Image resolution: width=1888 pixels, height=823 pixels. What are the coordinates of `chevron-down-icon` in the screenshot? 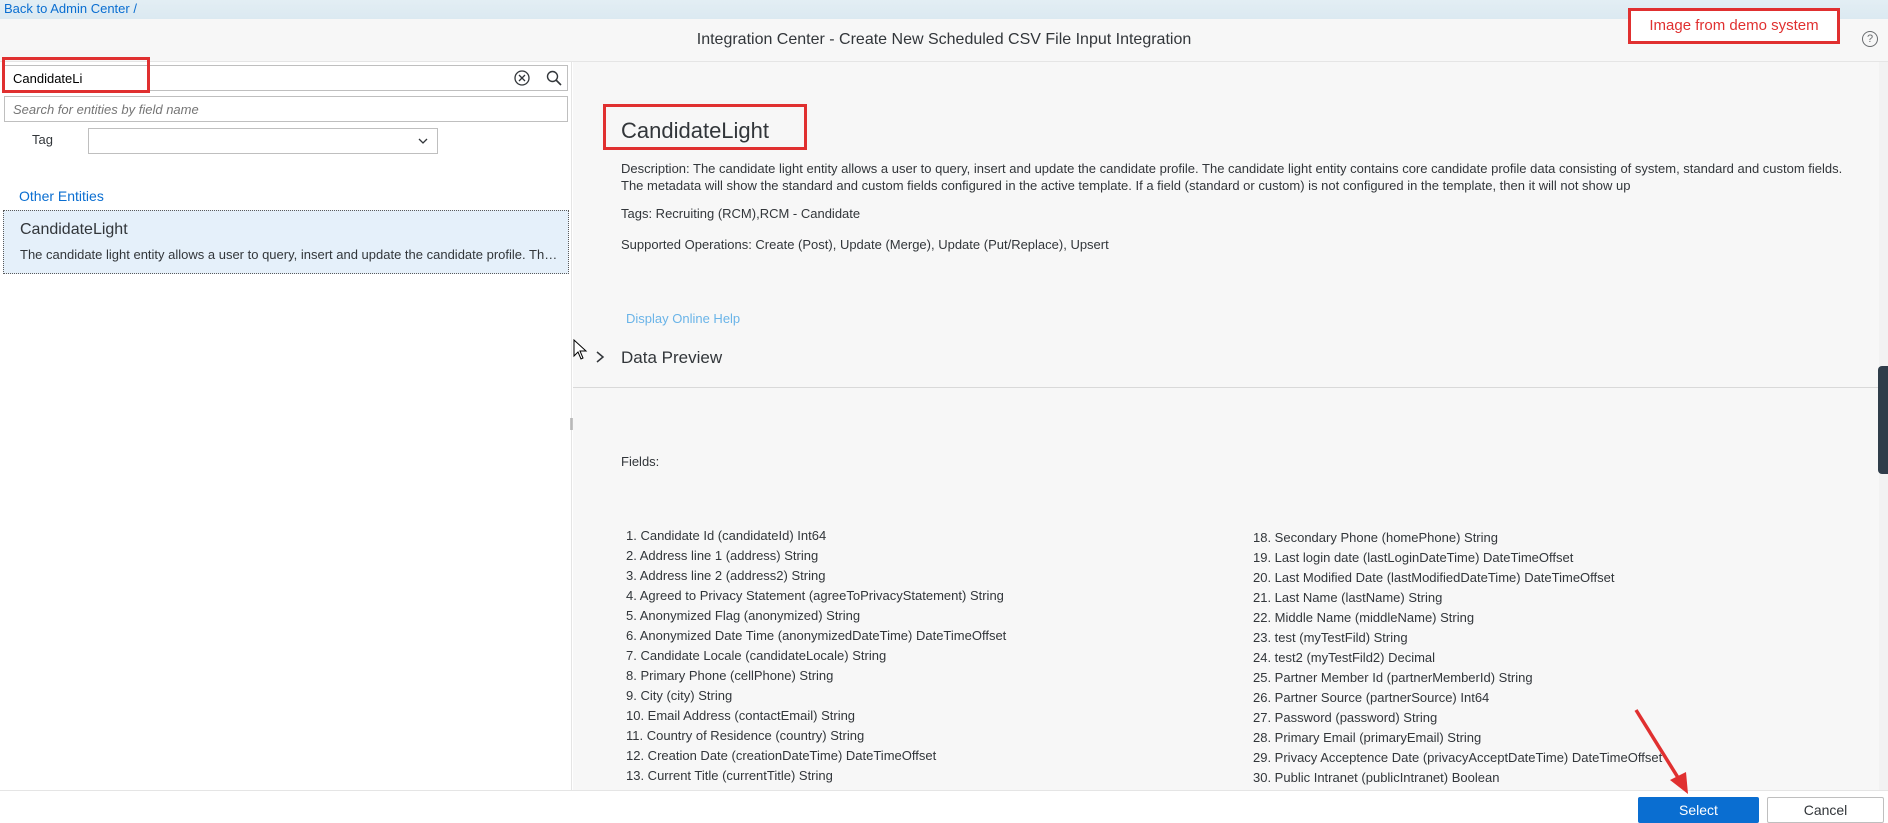 It's located at (423, 141).